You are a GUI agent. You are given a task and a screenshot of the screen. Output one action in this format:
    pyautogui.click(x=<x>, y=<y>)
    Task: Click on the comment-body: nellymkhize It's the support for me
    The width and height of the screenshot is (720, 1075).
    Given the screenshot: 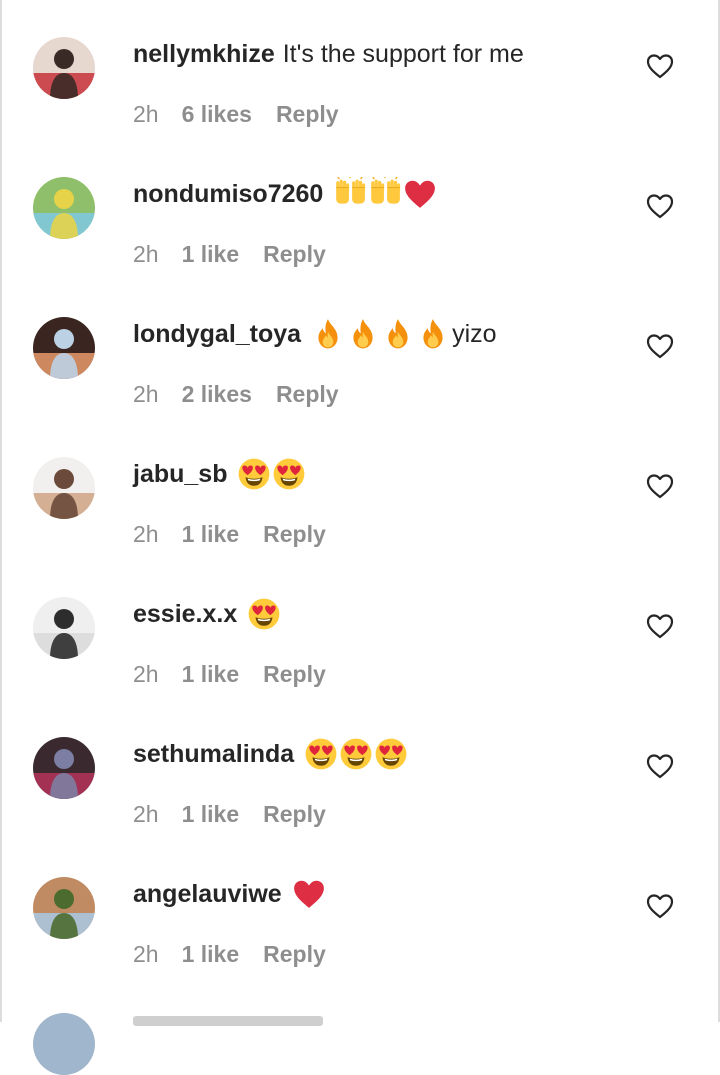 What is the action you would take?
    pyautogui.click(x=328, y=54)
    